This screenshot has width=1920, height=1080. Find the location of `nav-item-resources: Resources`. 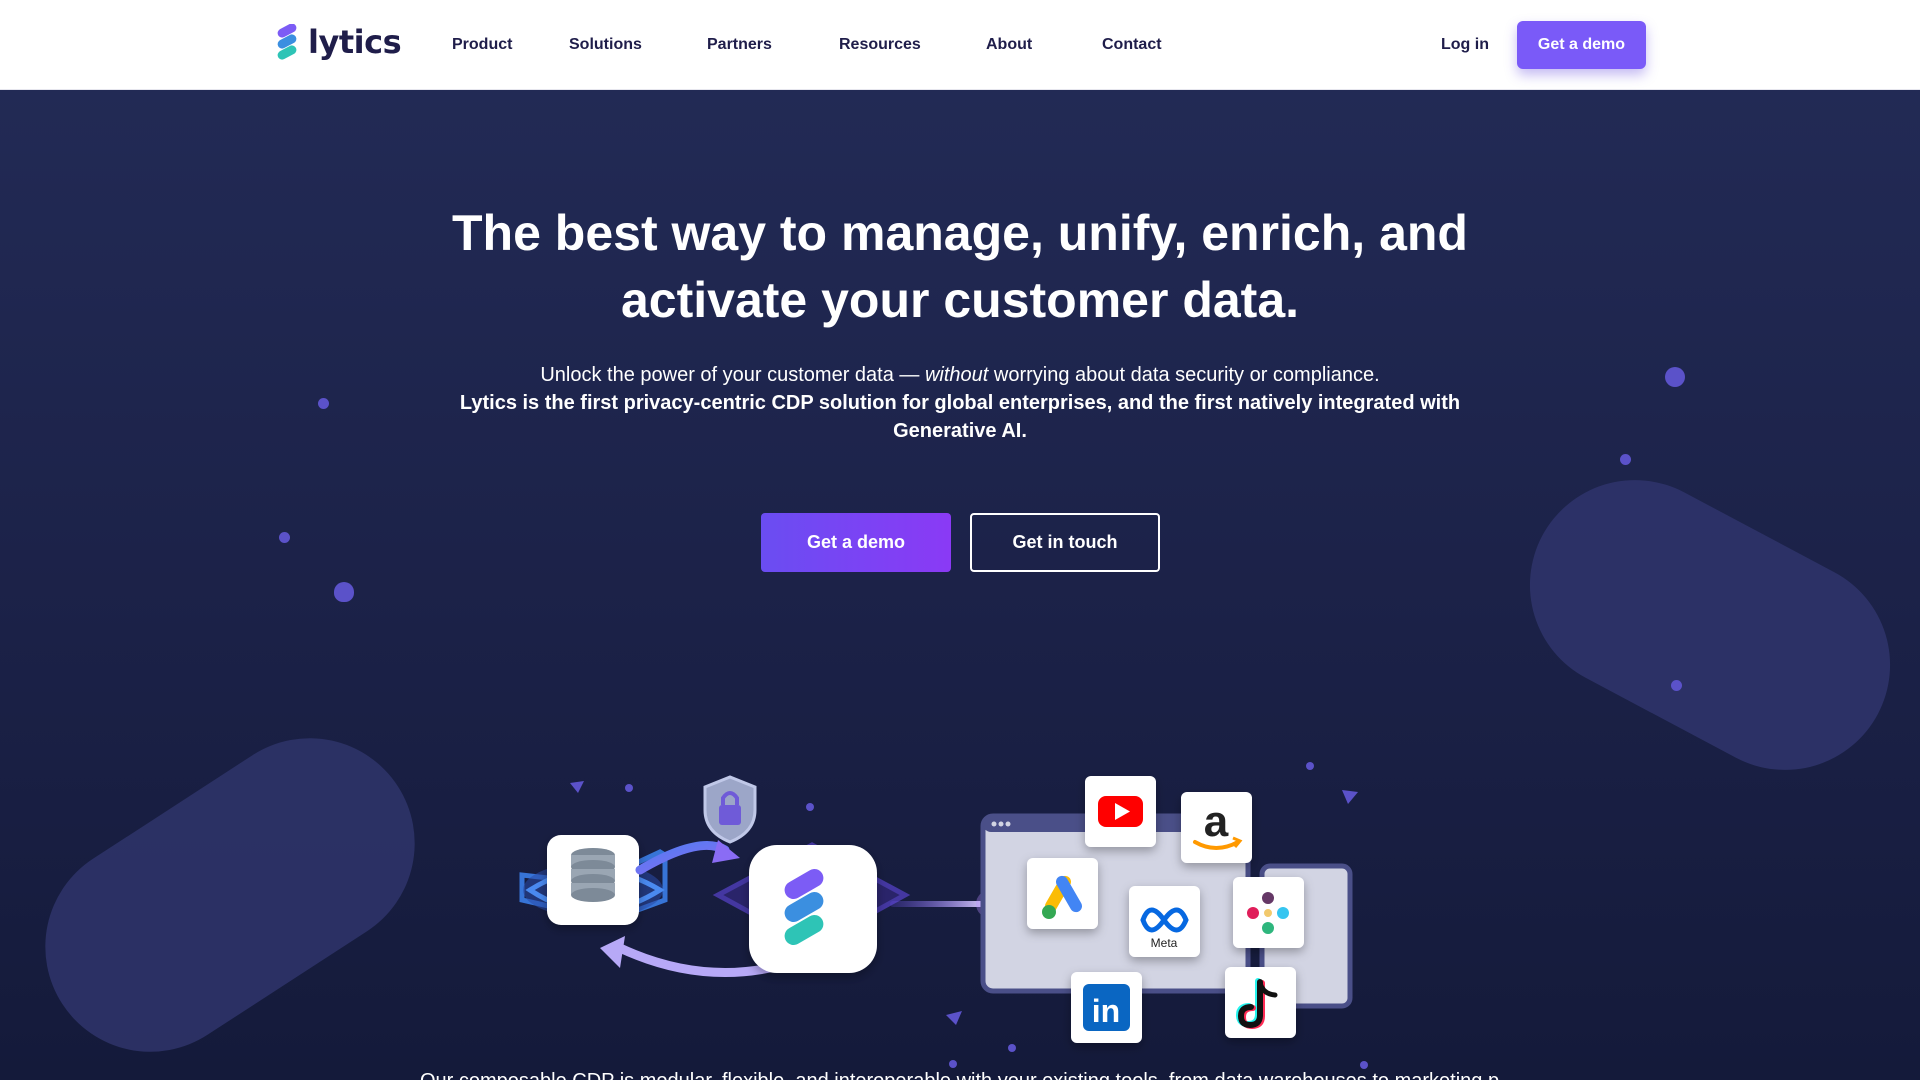

nav-item-resources: Resources is located at coordinates (912, 45).